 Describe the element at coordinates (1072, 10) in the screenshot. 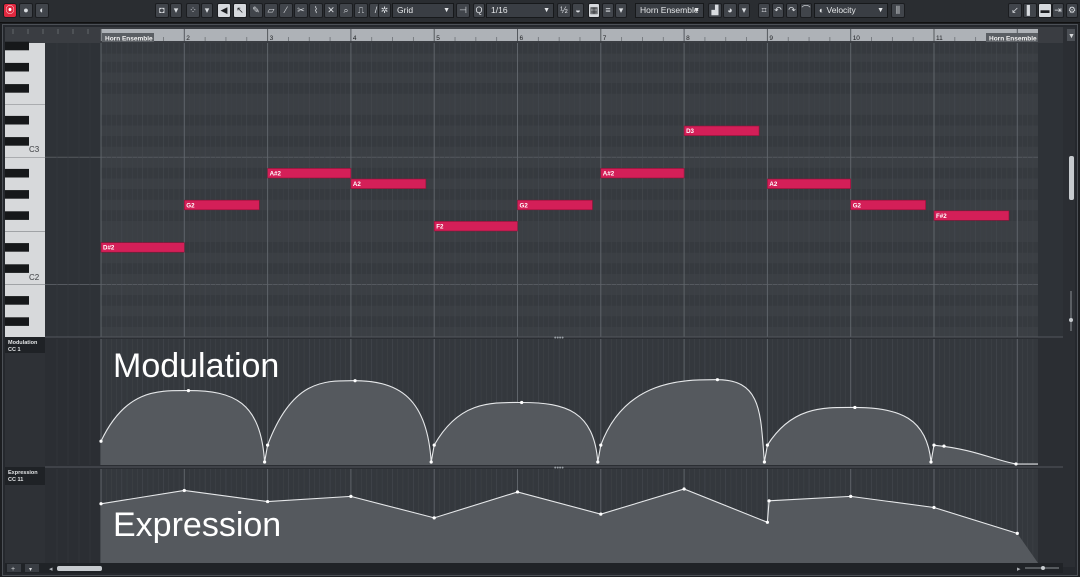

I see `settings-icon: ⚙` at that location.